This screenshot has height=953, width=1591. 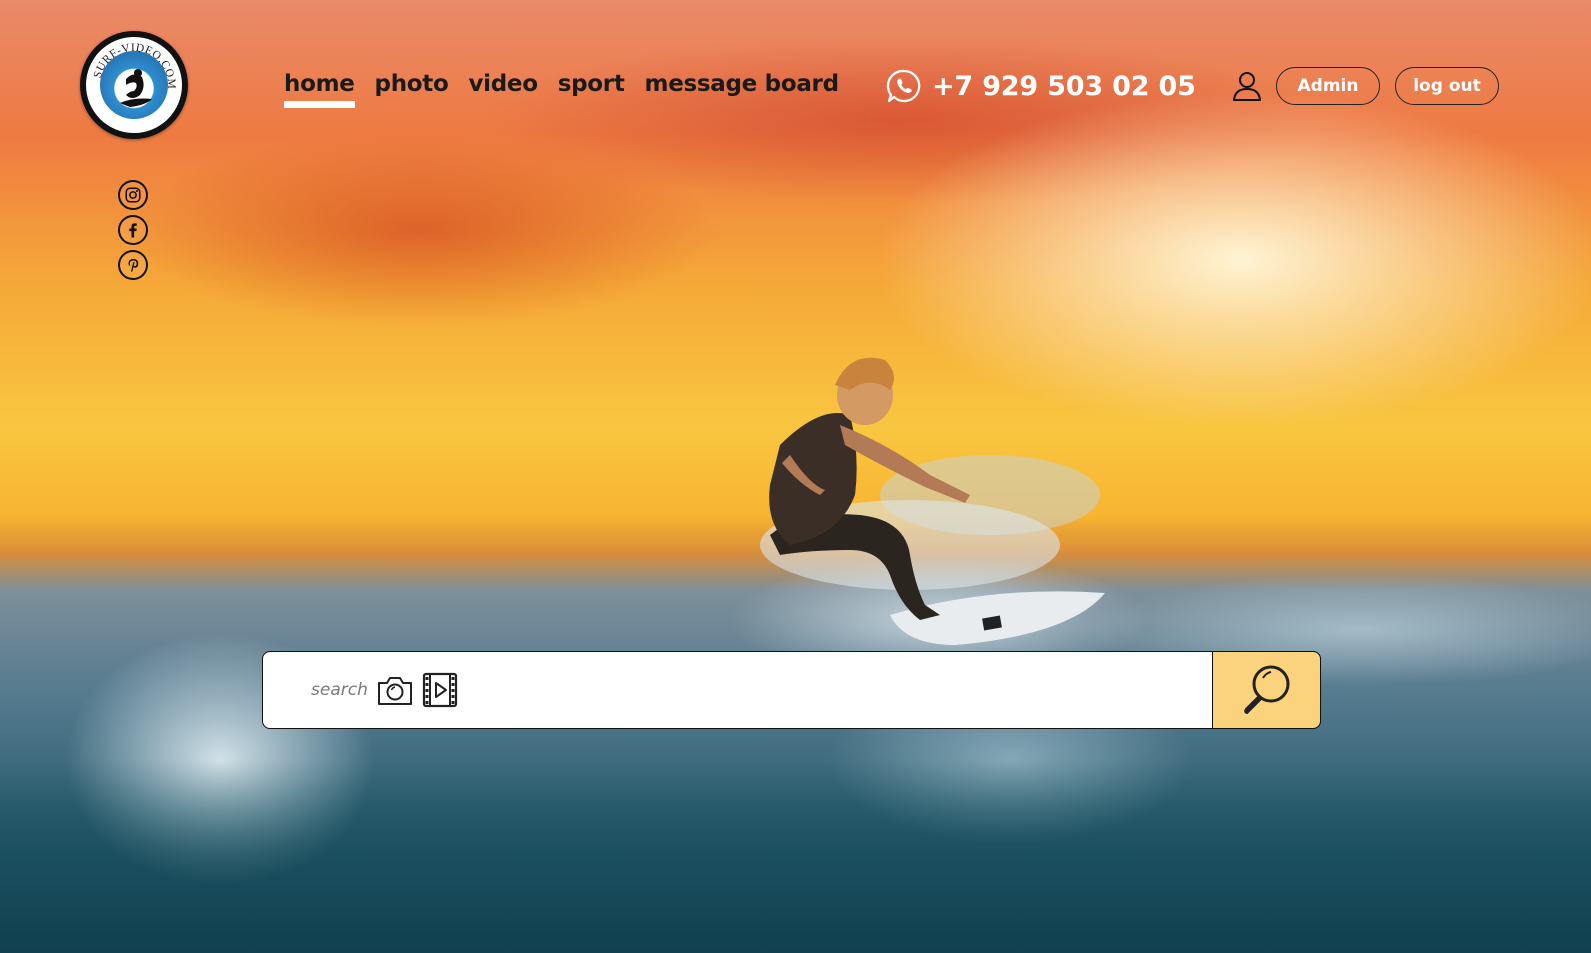 What do you see at coordinates (503, 84) in the screenshot?
I see `nav-video: video` at bounding box center [503, 84].